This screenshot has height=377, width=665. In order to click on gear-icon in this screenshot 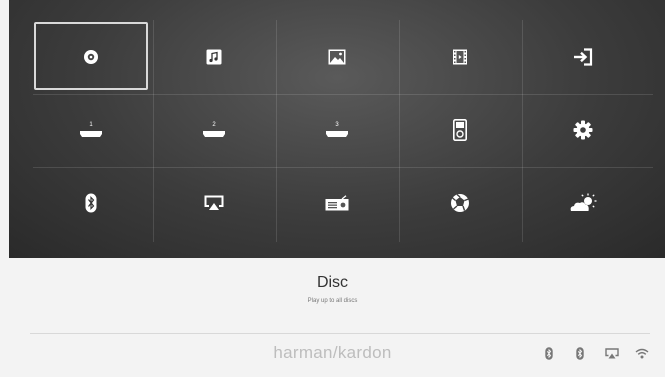, I will do `click(583, 130)`.